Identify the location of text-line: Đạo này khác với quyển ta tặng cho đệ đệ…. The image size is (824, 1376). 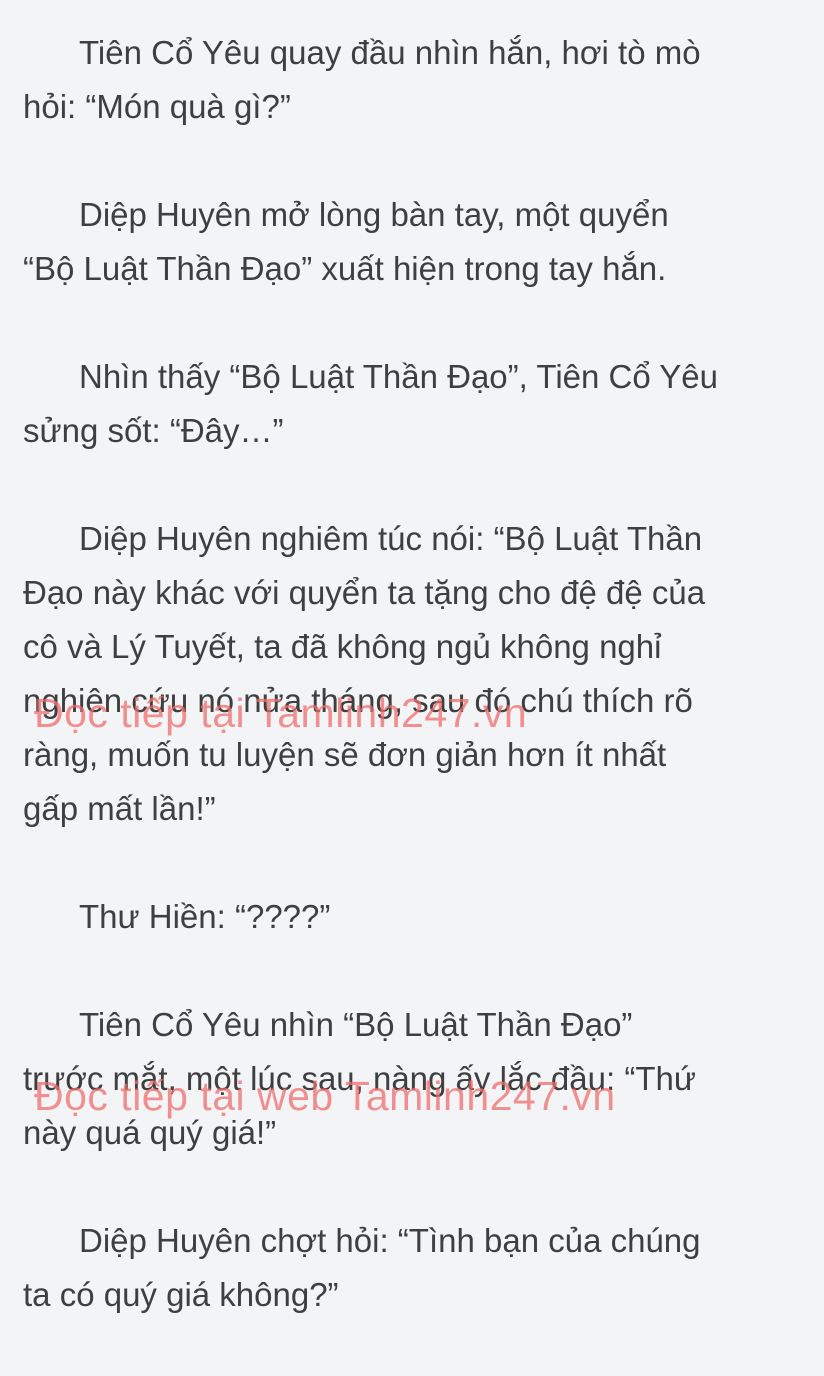
(364, 592).